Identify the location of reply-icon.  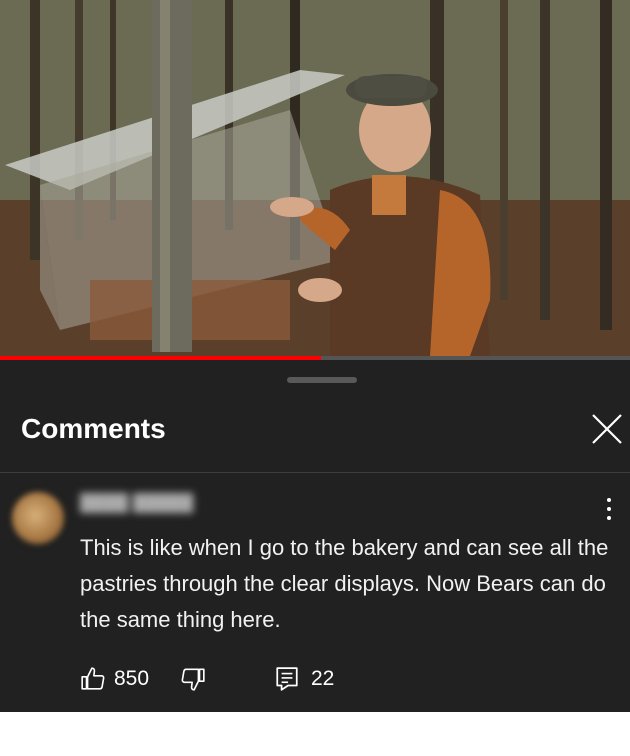
(287, 679).